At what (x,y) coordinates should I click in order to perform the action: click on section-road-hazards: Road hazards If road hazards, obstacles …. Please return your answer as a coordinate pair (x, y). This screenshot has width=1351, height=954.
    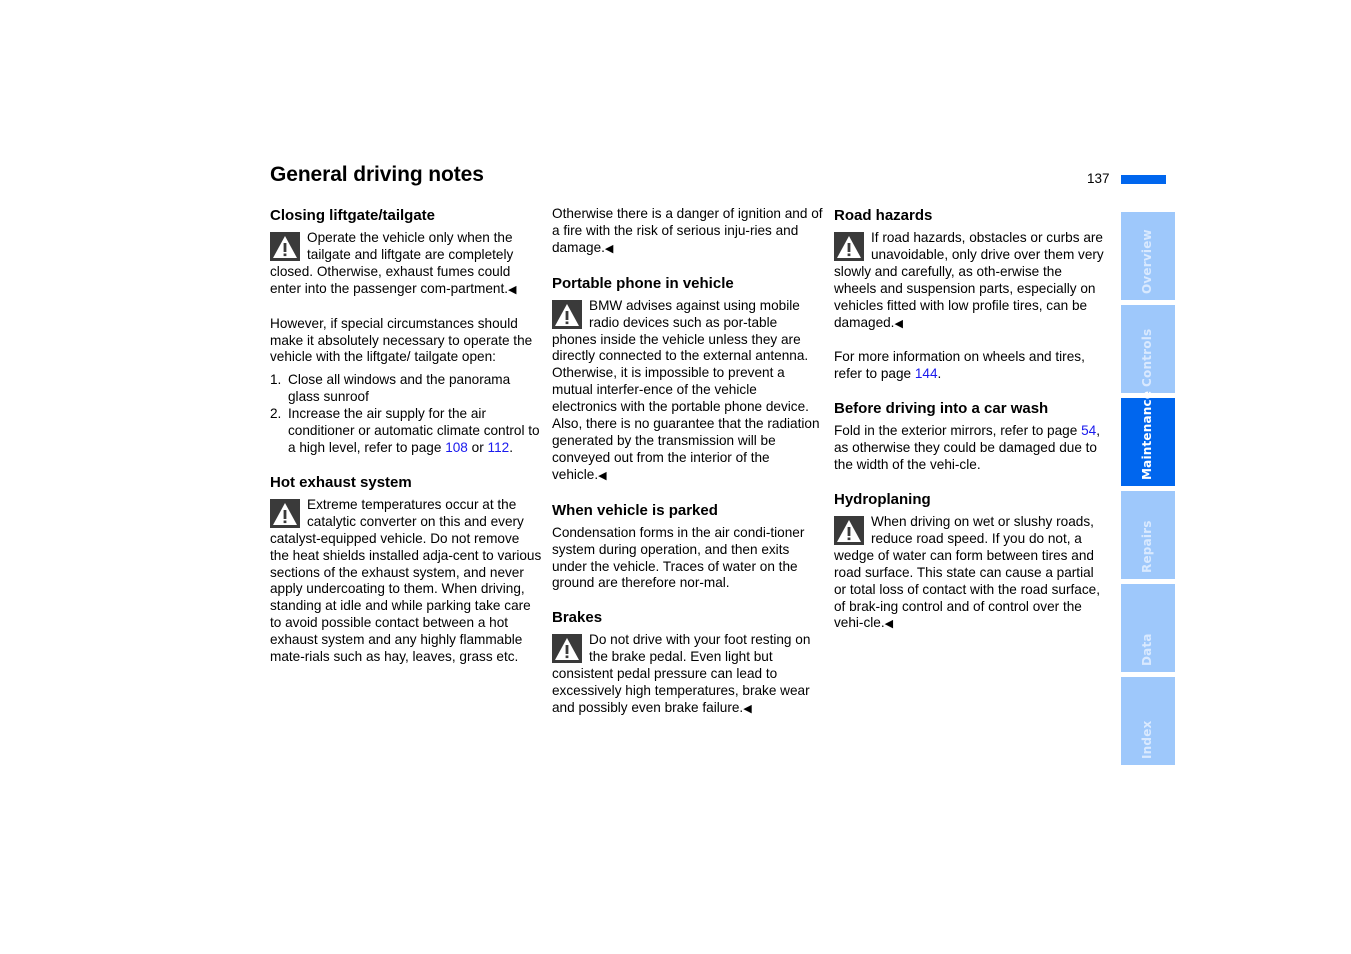
    Looking at the image, I should click on (970, 294).